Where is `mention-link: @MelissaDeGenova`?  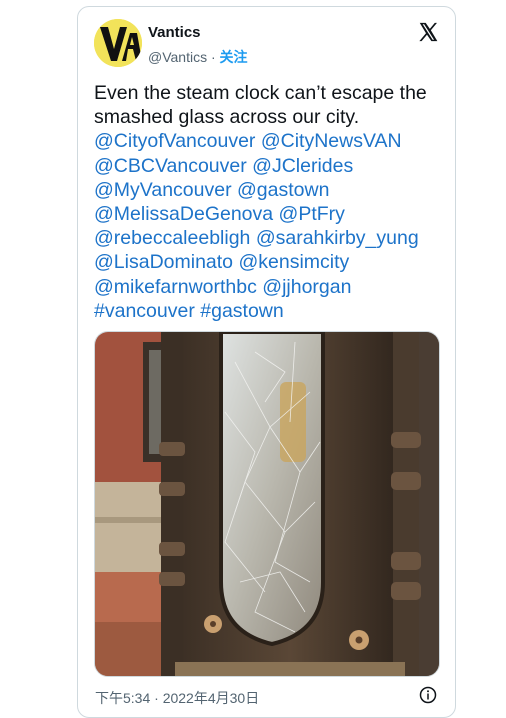 mention-link: @MelissaDeGenova is located at coordinates (183, 214).